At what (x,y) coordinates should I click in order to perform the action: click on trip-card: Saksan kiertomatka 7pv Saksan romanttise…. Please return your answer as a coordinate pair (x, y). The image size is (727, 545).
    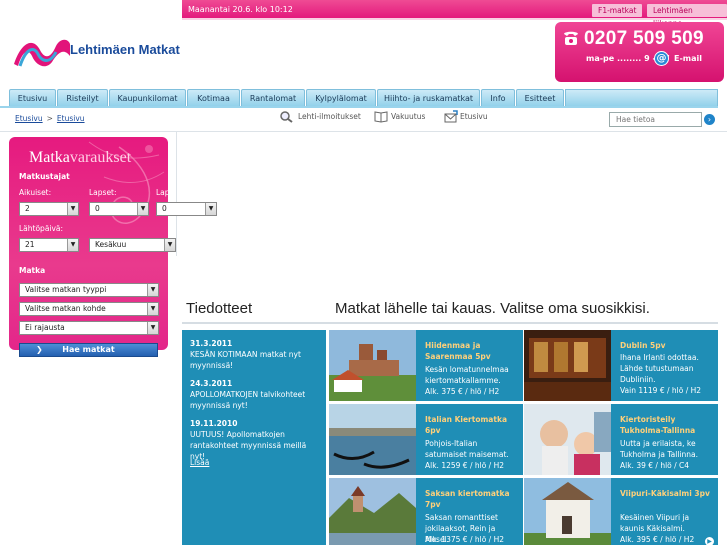
    Looking at the image, I should click on (426, 511).